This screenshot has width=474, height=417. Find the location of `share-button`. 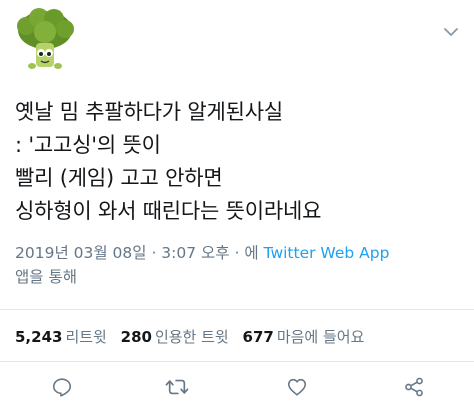

share-button is located at coordinates (414, 387).